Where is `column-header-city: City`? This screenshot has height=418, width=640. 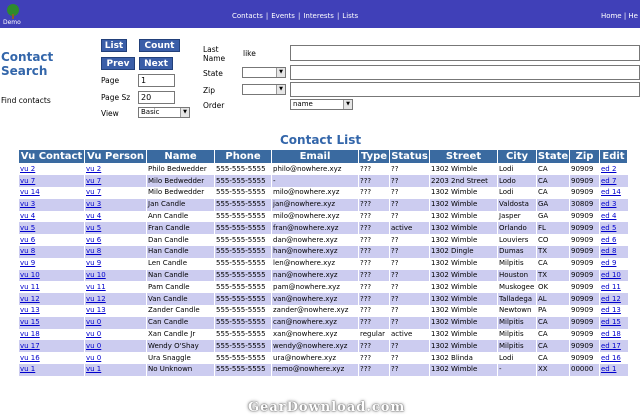
column-header-city: City is located at coordinates (517, 156).